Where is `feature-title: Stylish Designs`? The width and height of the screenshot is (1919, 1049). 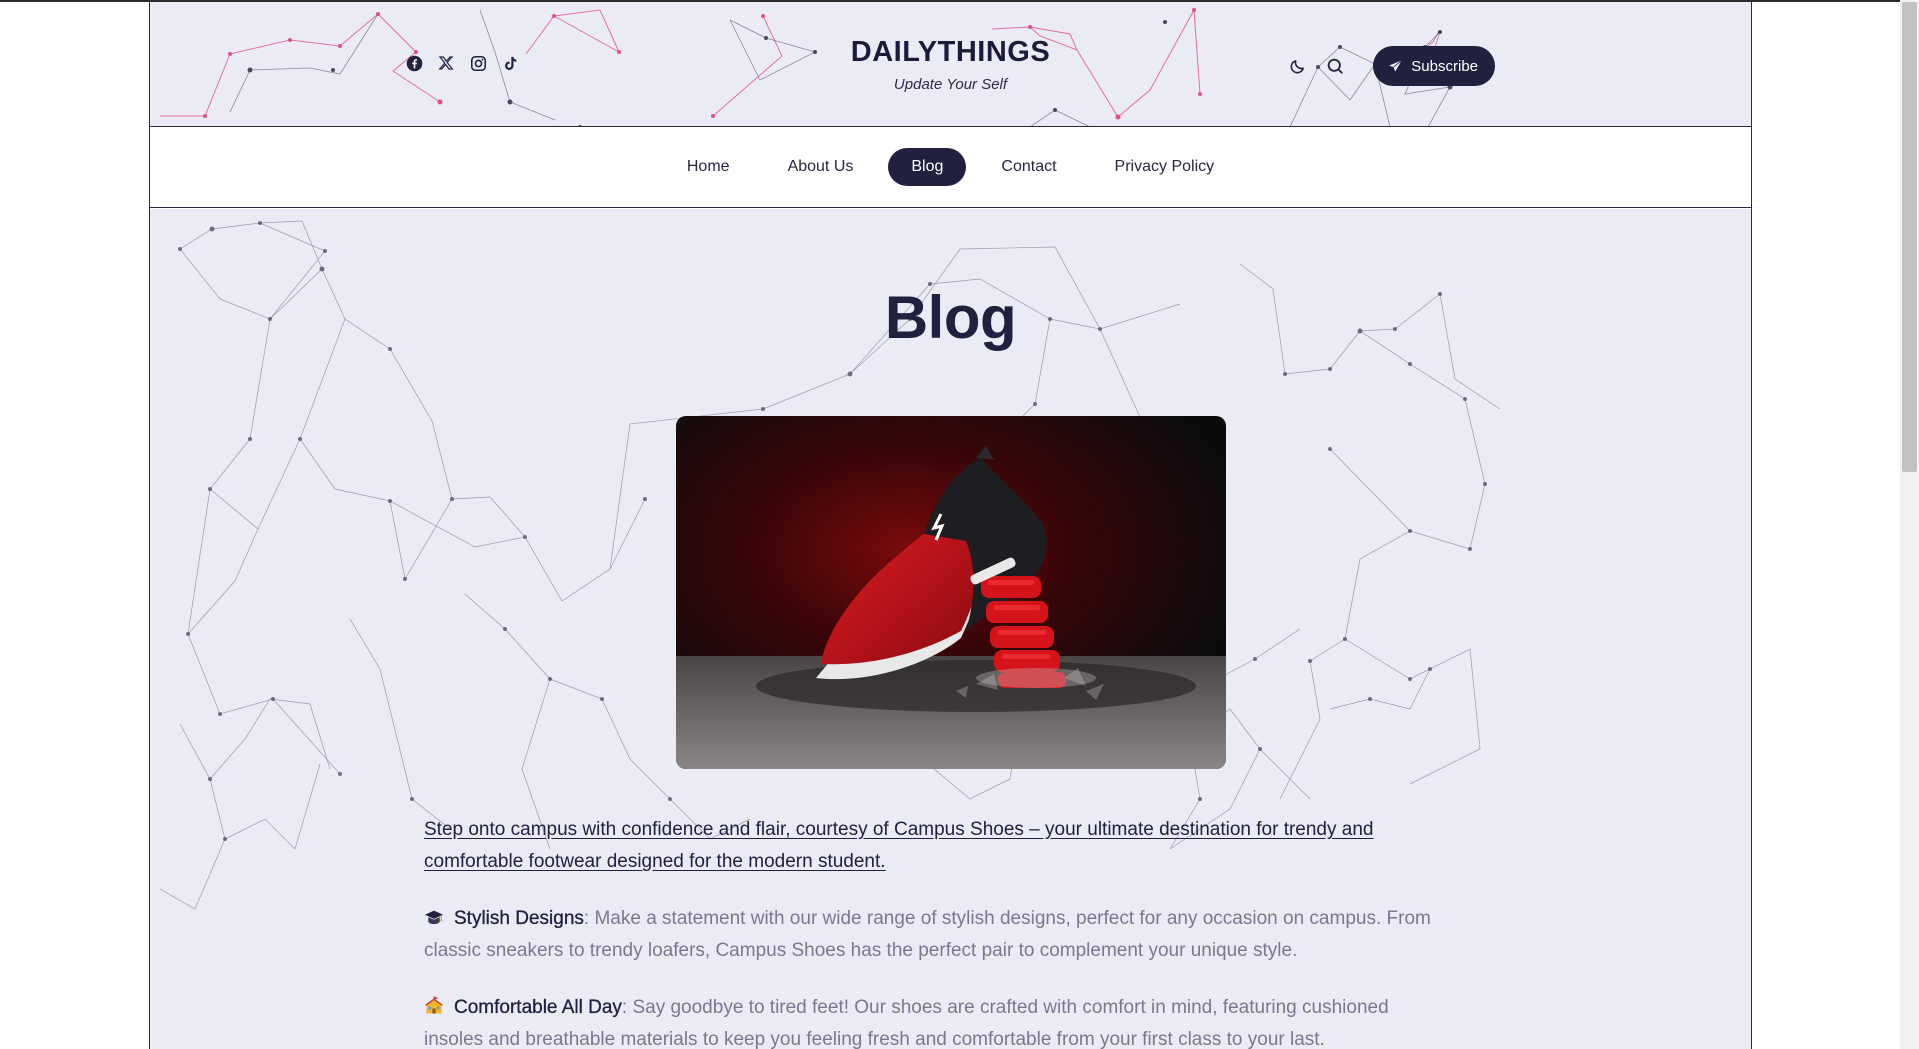
feature-title: Stylish Designs is located at coordinates (519, 918).